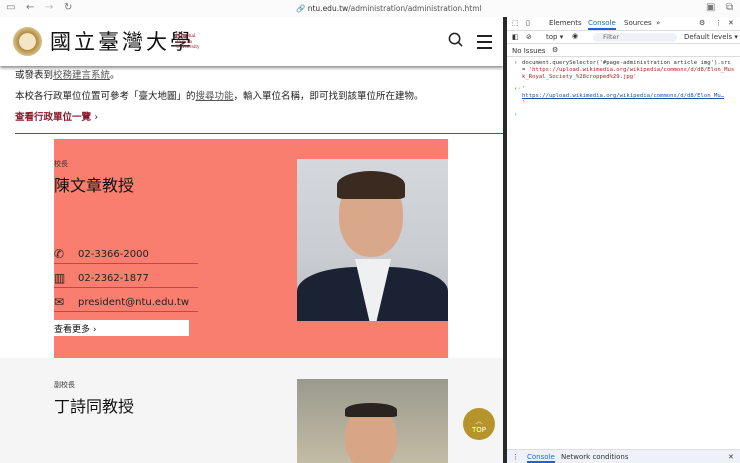 This screenshot has height=463, width=740. I want to click on context-select: top ▾, so click(554, 37).